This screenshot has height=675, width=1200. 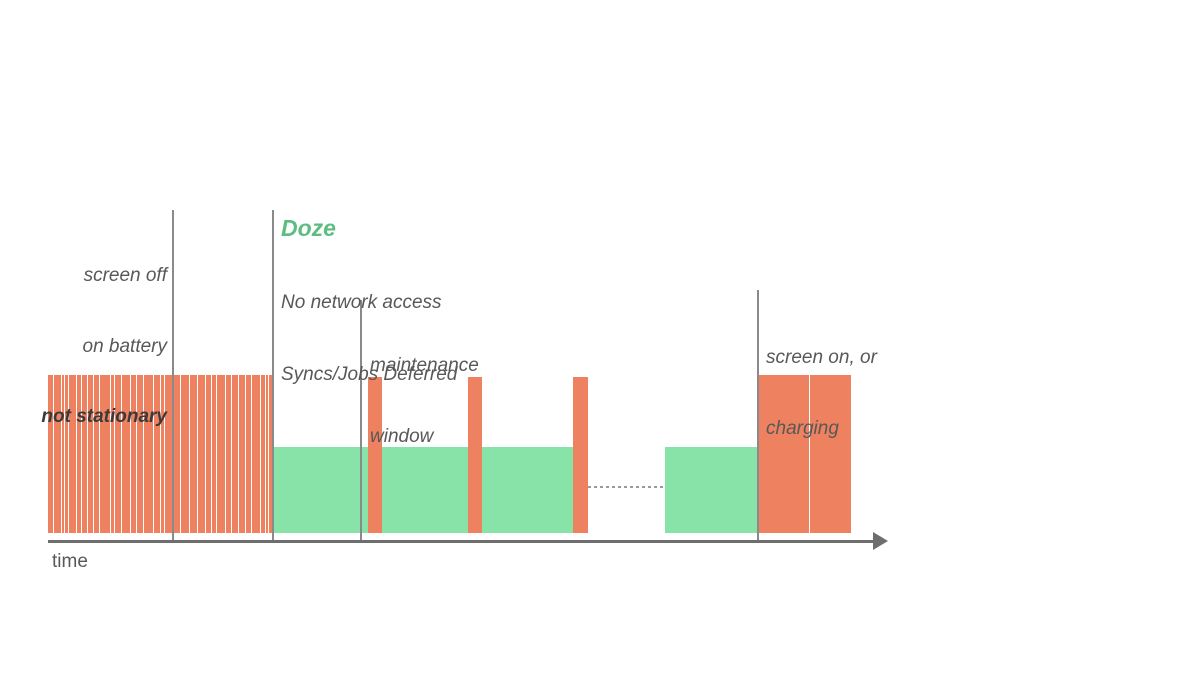 I want to click on time-axis-line, so click(x=460, y=541).